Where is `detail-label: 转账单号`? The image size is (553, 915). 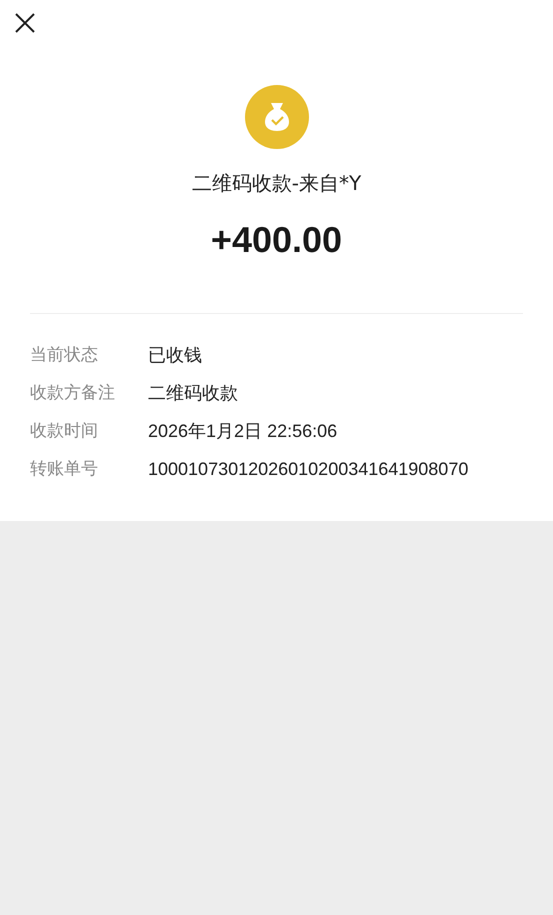
detail-label: 转账单号 is located at coordinates (64, 469).